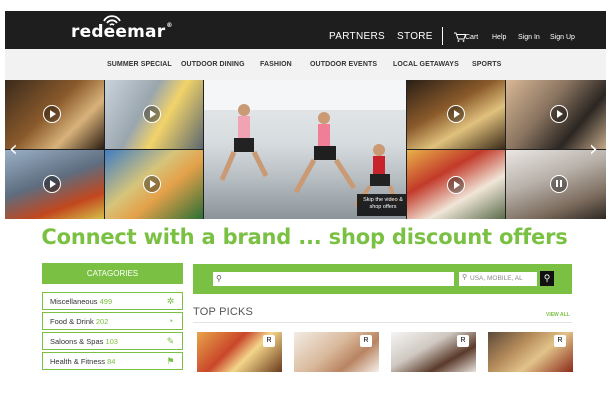 The height and width of the screenshot is (401, 609). I want to click on nav-store-link: STORE, so click(415, 36).